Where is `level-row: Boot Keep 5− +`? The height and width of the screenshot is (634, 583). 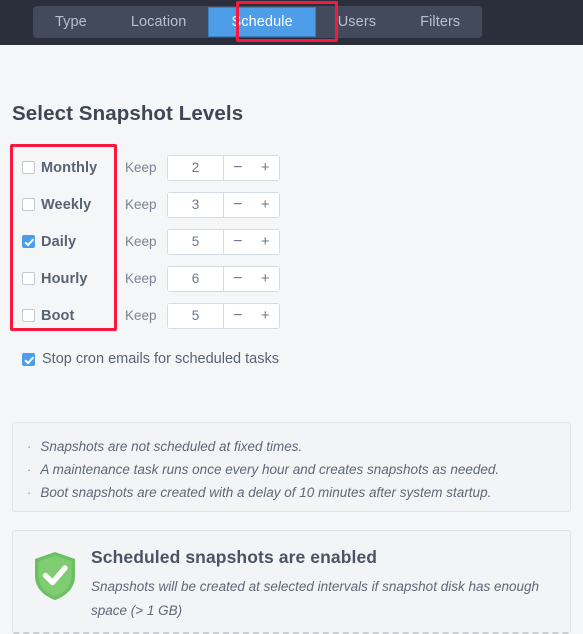
level-row: Boot Keep 5− + is located at coordinates (291, 315).